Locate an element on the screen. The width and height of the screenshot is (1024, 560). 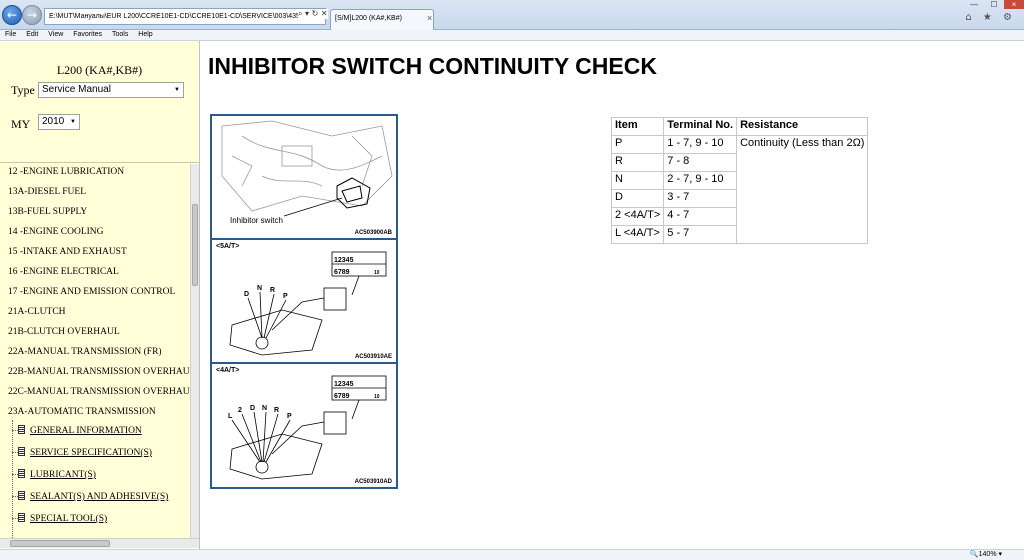
sidebar-item-engine-electrical: 16 -ENGINE ELECTRICAL is located at coordinates (63, 272).